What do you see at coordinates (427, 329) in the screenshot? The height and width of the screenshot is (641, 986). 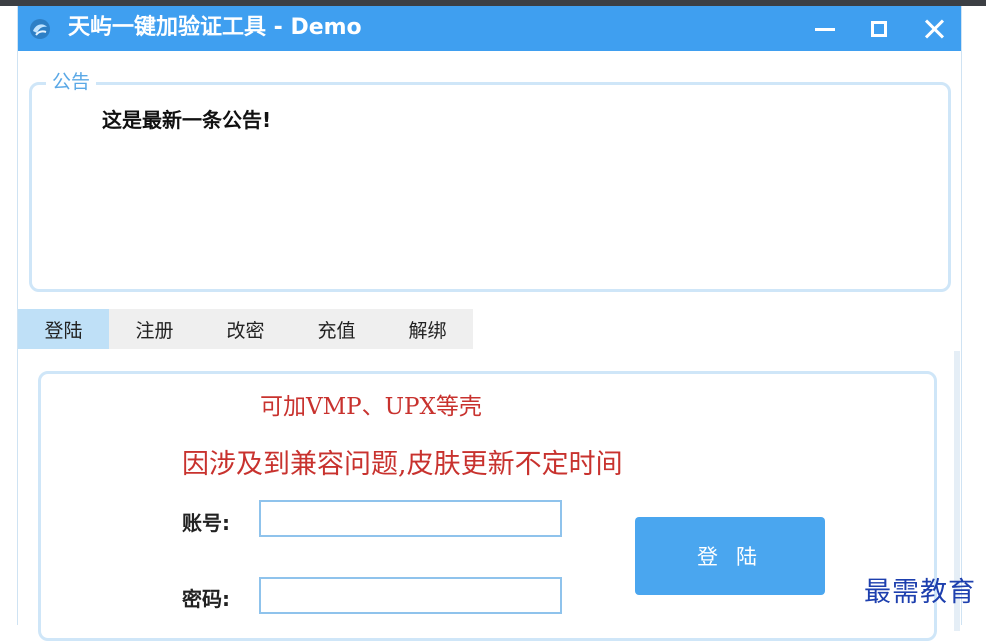 I see `tab-unbind: 解绑` at bounding box center [427, 329].